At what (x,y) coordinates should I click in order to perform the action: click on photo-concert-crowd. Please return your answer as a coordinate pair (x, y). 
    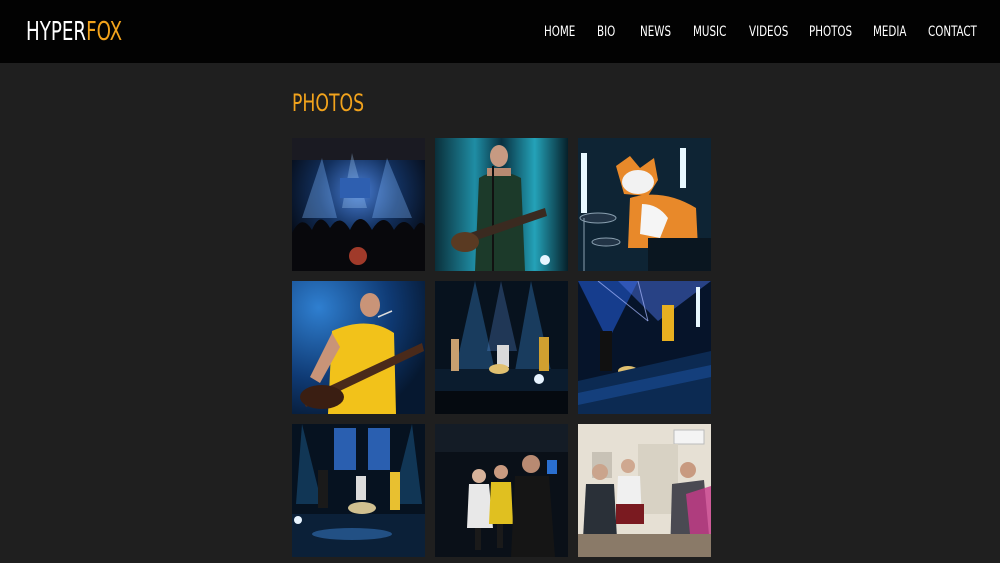
    Looking at the image, I should click on (358, 204).